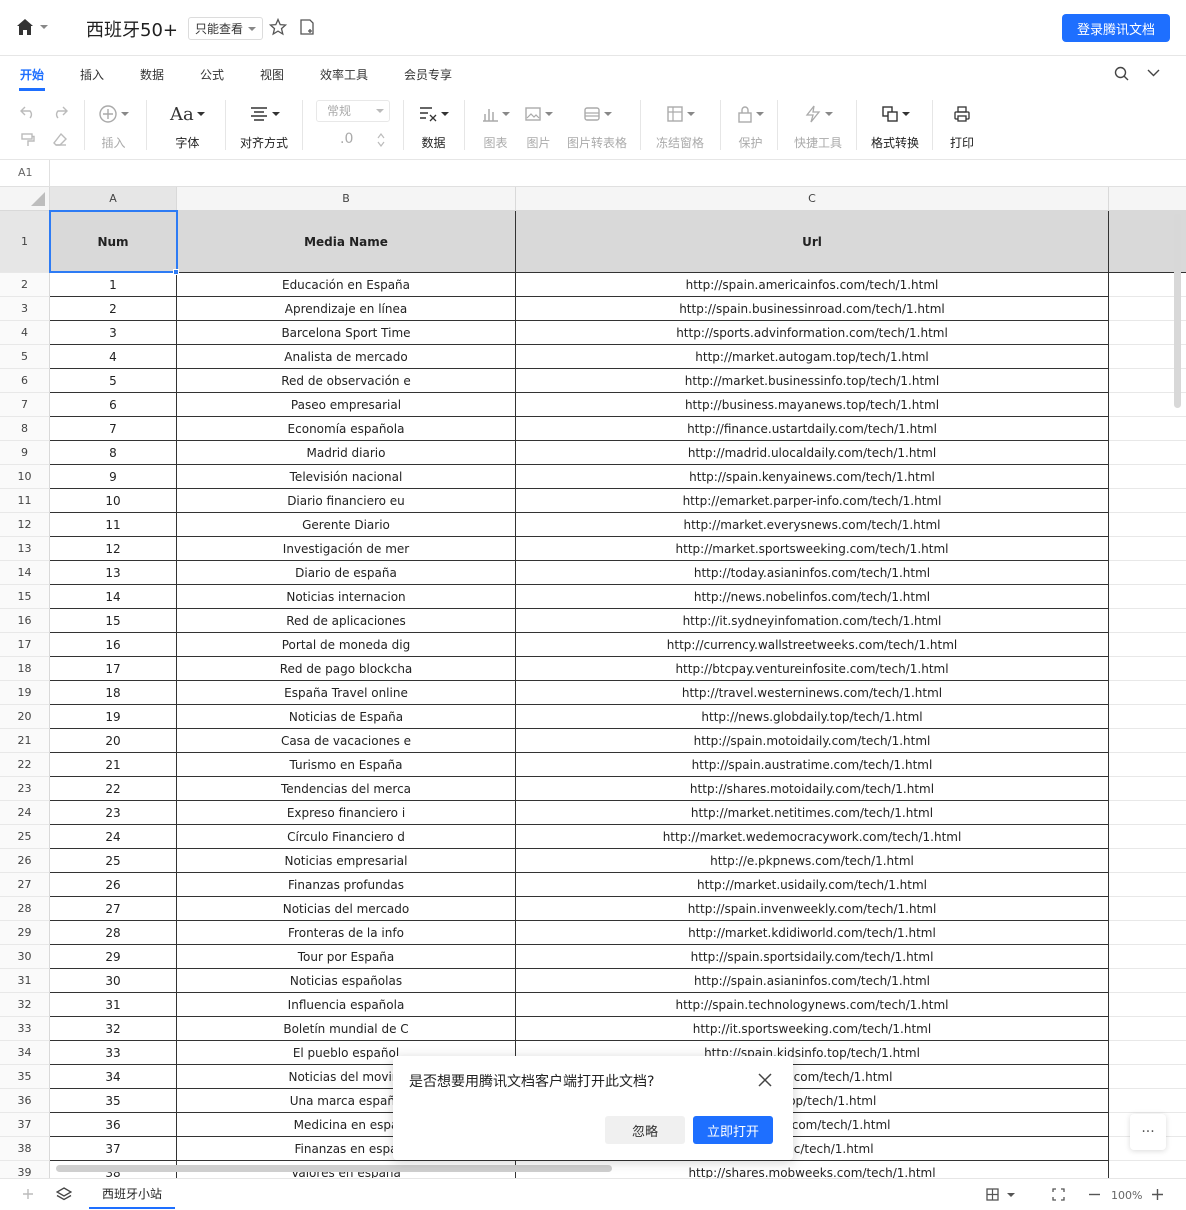 The width and height of the screenshot is (1186, 1210). What do you see at coordinates (32, 27) in the screenshot?
I see `home-menu` at bounding box center [32, 27].